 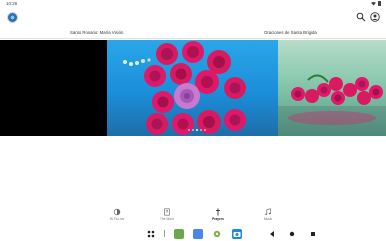 What do you see at coordinates (217, 234) in the screenshot?
I see `settings-app-icon` at bounding box center [217, 234].